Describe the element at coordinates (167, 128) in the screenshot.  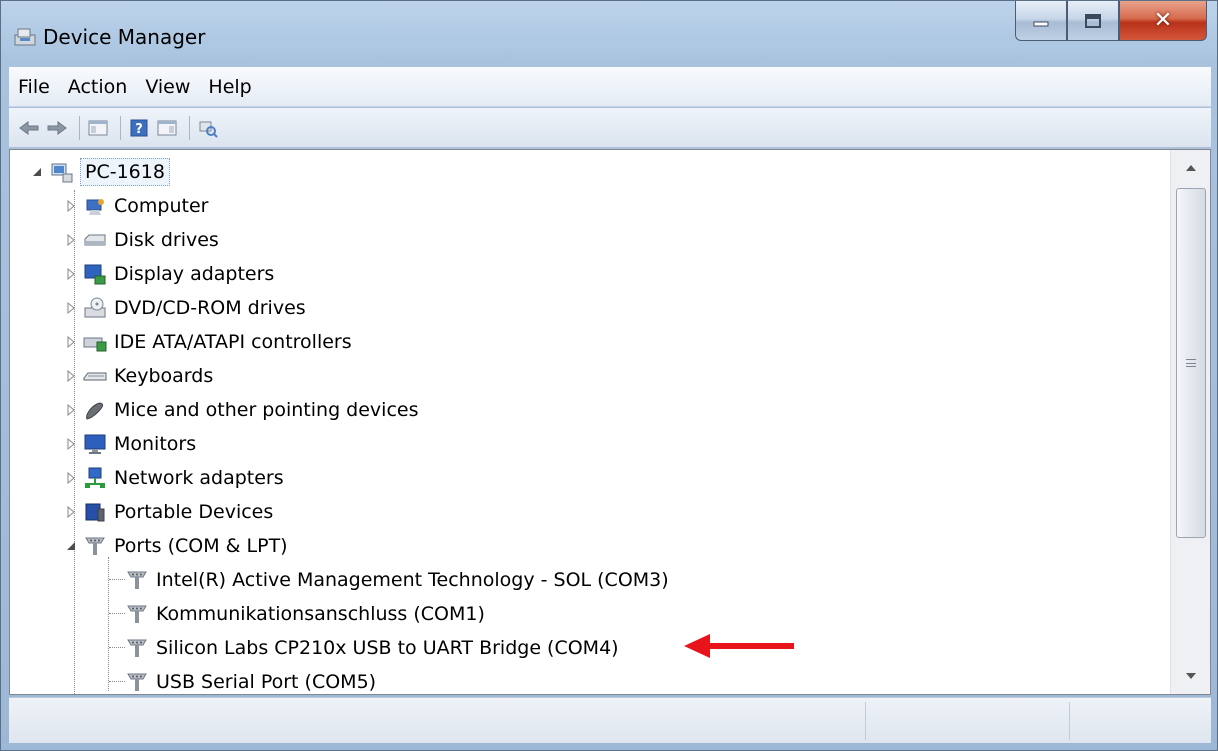
I see `show-action-pane-button` at that location.